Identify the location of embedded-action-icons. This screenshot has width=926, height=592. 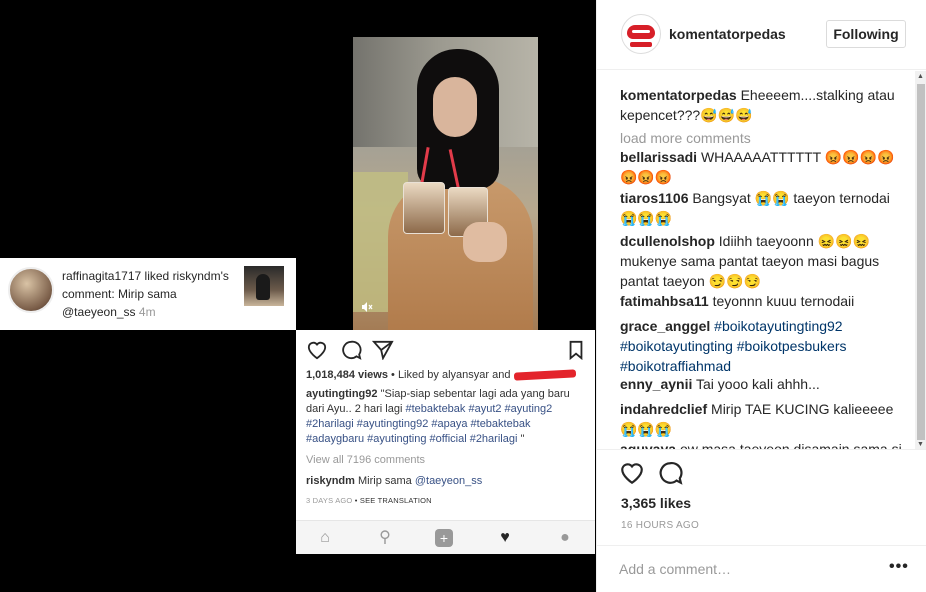
(446, 351).